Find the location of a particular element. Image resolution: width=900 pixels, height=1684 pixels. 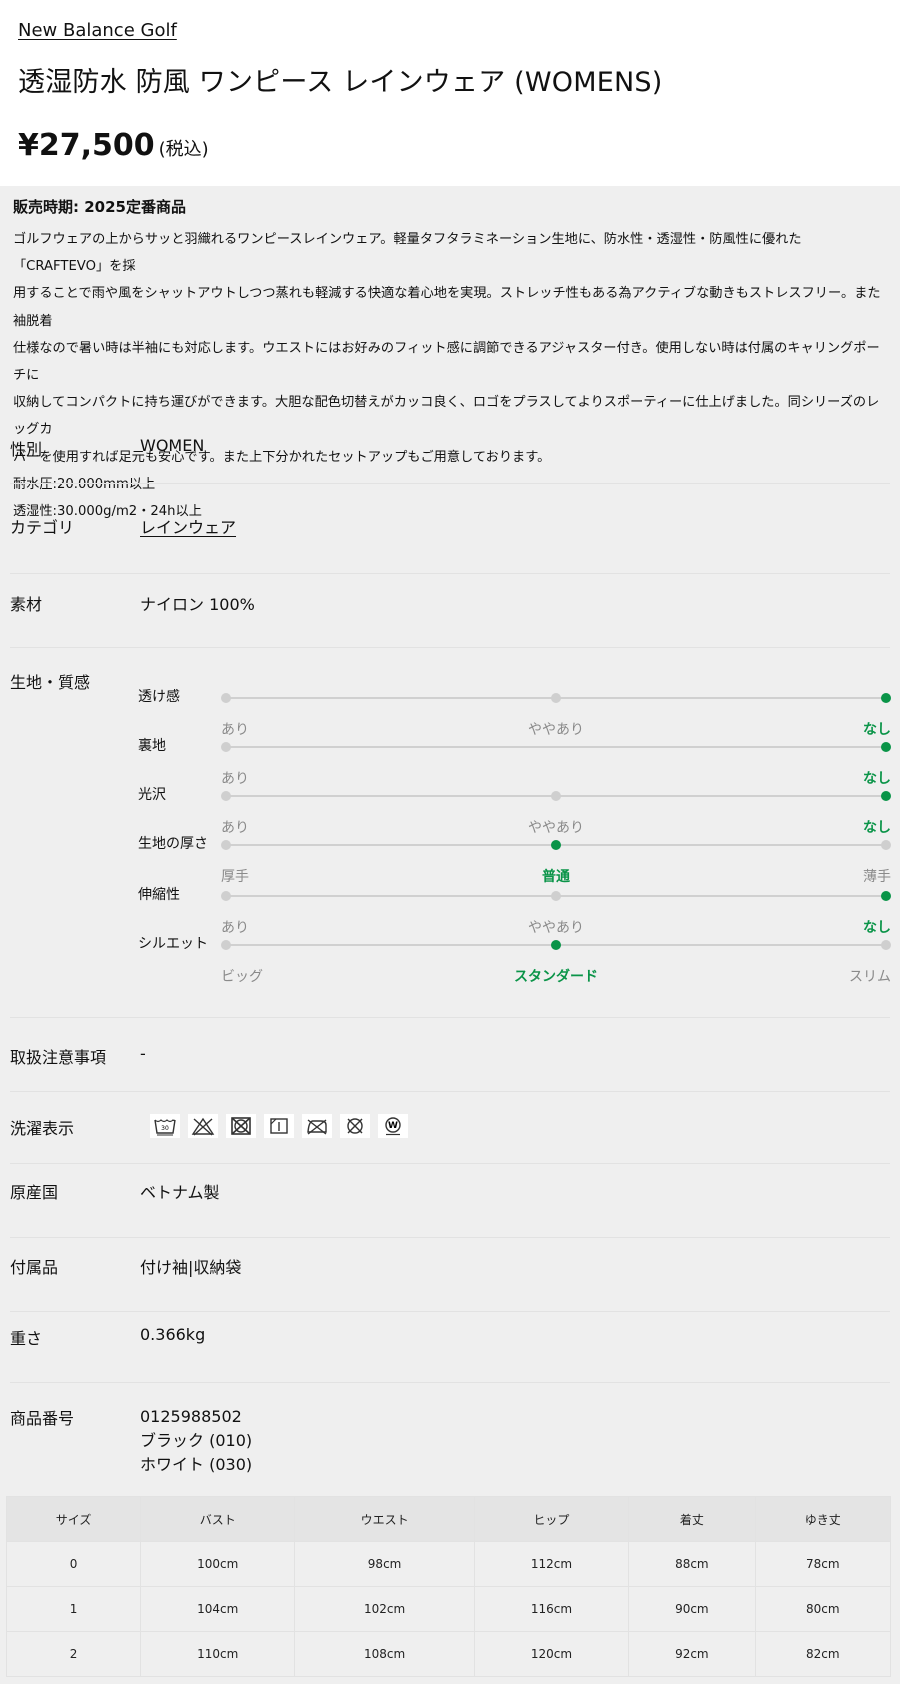

table-cell: 82cm is located at coordinates (823, 1654).